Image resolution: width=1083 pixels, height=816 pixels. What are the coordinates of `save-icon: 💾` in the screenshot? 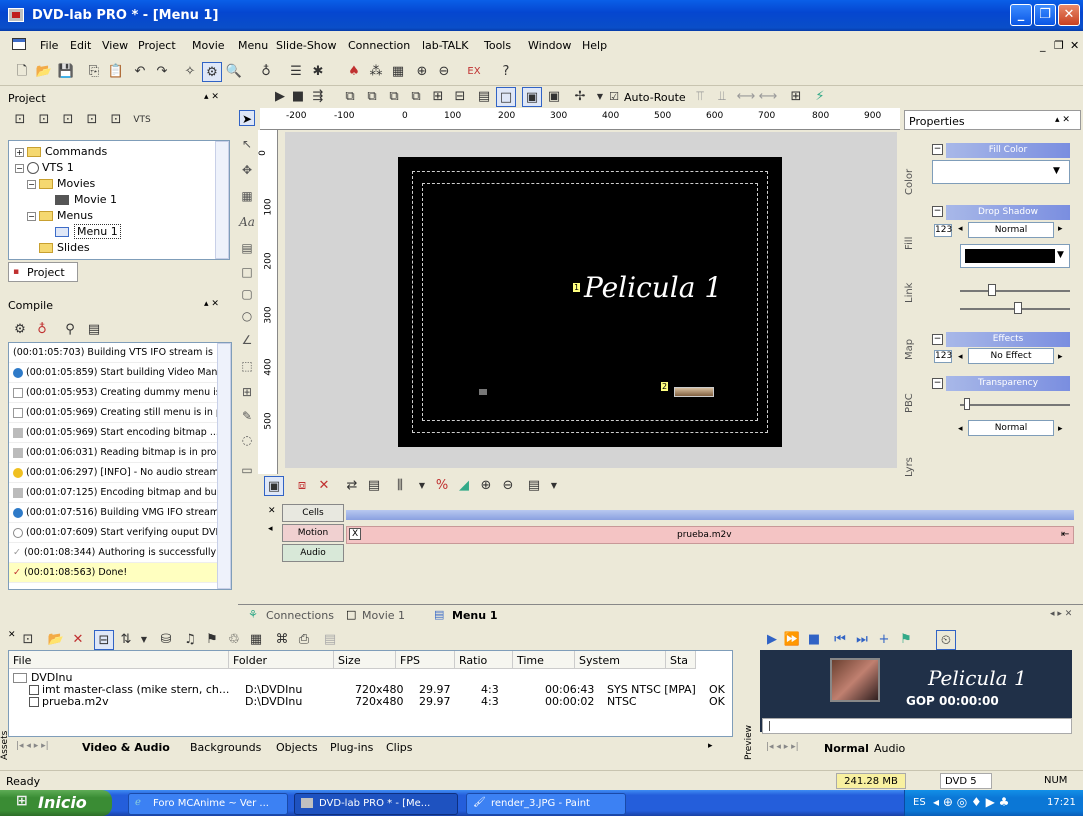 It's located at (66, 72).